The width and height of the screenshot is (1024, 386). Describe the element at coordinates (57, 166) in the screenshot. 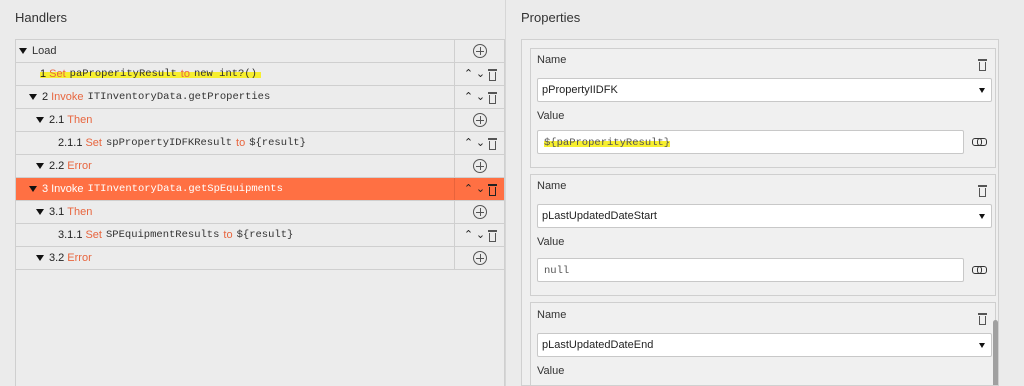

I see `step-number: 2.2` at that location.